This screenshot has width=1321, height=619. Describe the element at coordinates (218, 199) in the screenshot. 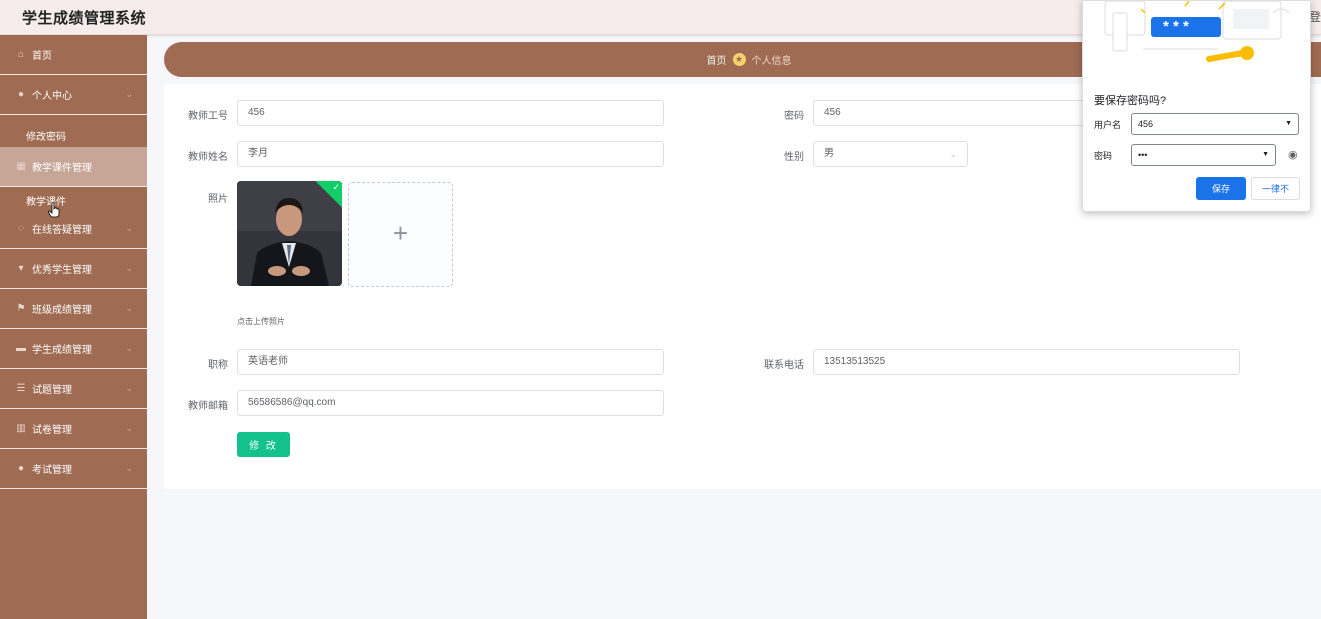

I see `photo-label: 照片` at that location.